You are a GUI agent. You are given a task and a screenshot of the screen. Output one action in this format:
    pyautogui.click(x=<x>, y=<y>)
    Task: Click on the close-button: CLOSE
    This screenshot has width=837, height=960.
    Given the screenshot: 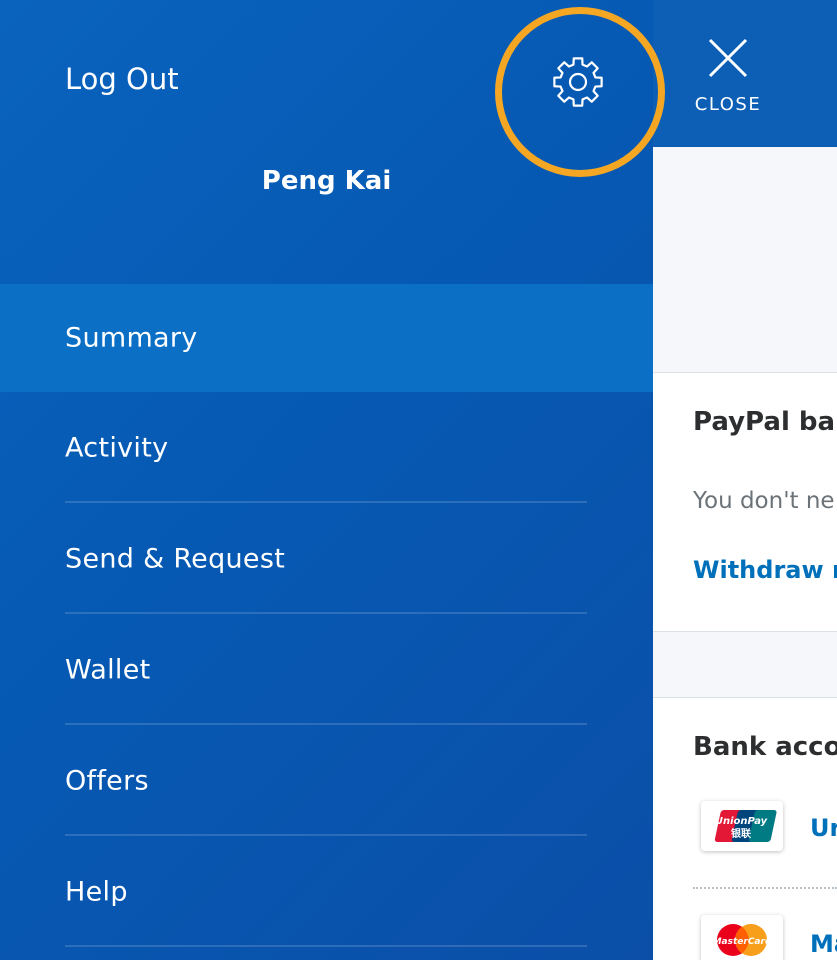 What is the action you would take?
    pyautogui.click(x=728, y=75)
    